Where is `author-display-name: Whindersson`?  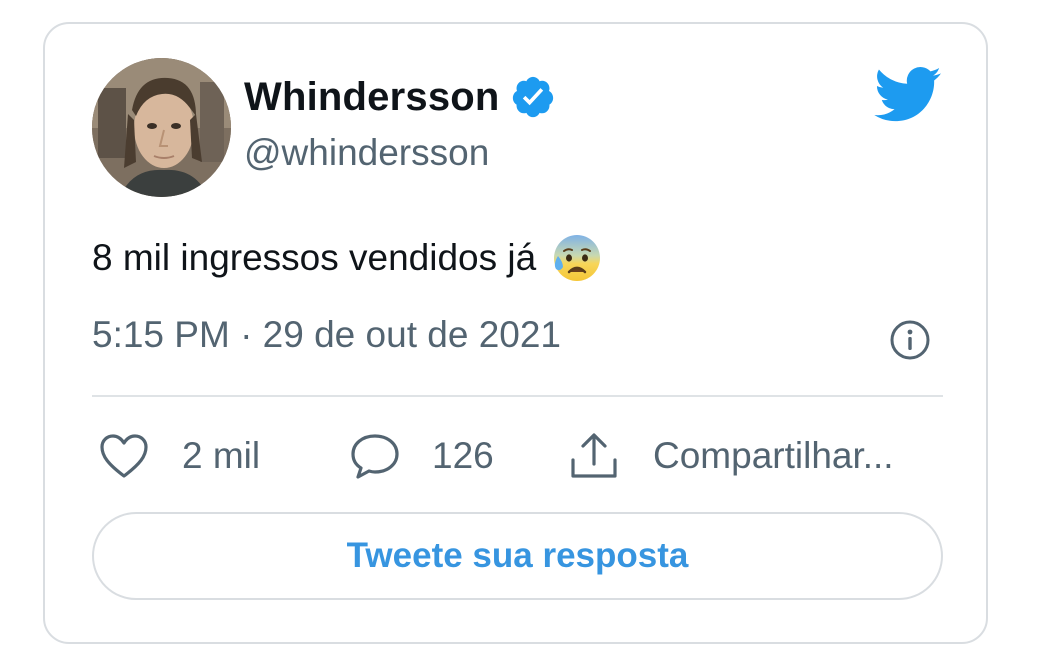 author-display-name: Whindersson is located at coordinates (372, 97).